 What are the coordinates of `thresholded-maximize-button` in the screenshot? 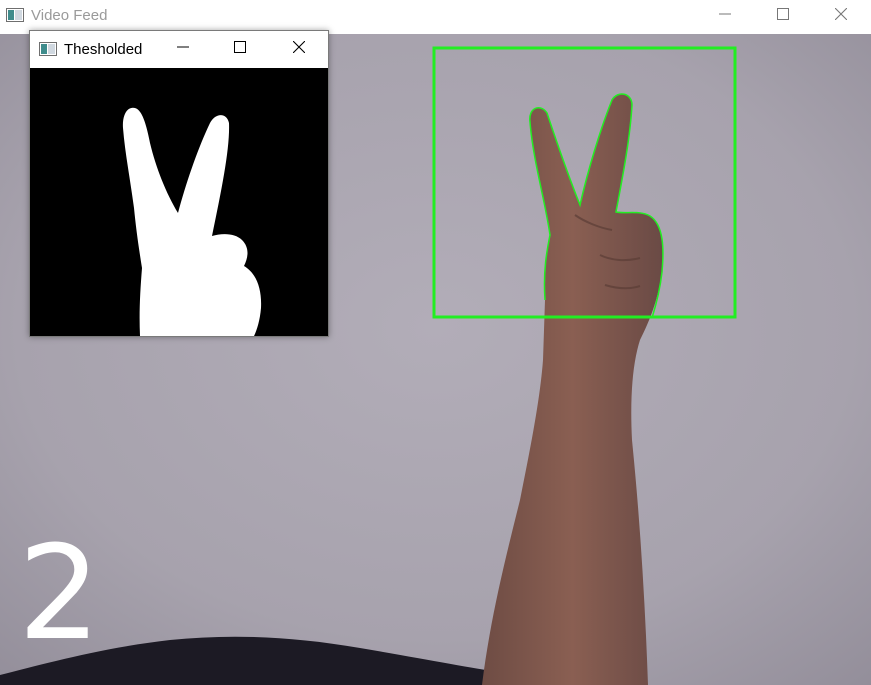 It's located at (240, 49).